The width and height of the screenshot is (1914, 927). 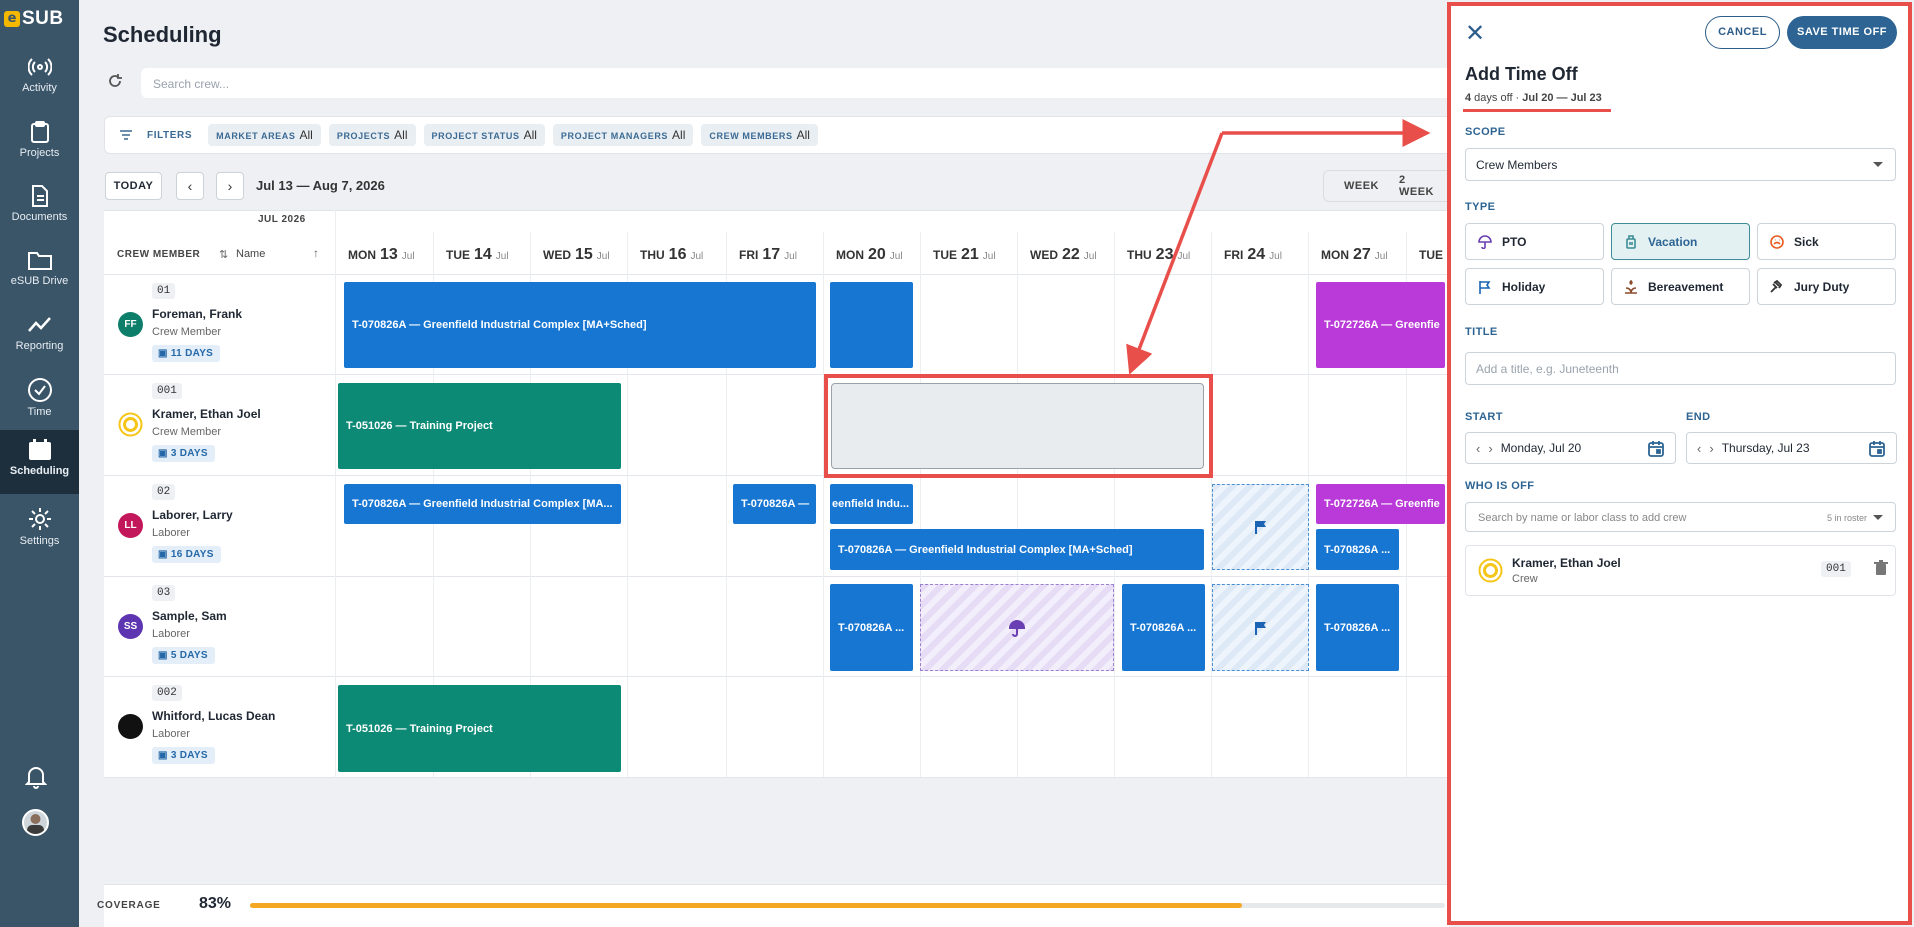 What do you see at coordinates (1475, 34) in the screenshot?
I see `close-icon: ✕` at bounding box center [1475, 34].